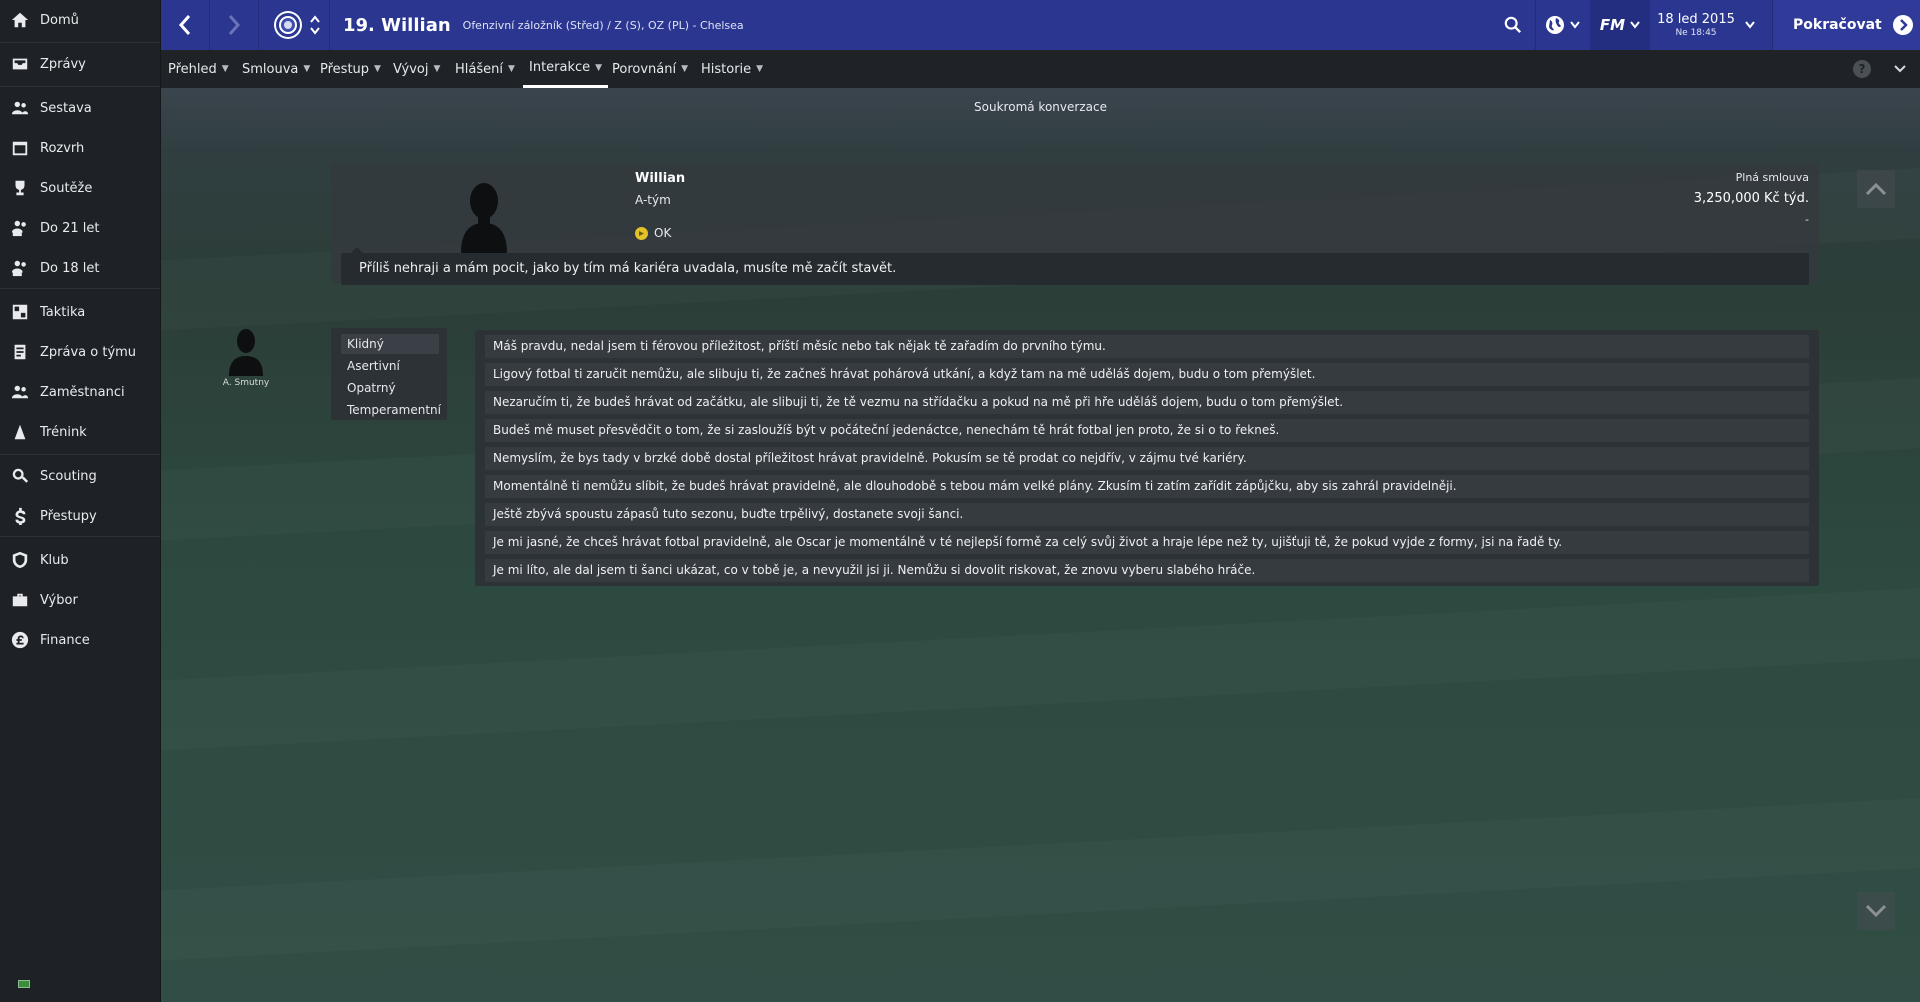  What do you see at coordinates (288, 25) in the screenshot?
I see `club-badge` at bounding box center [288, 25].